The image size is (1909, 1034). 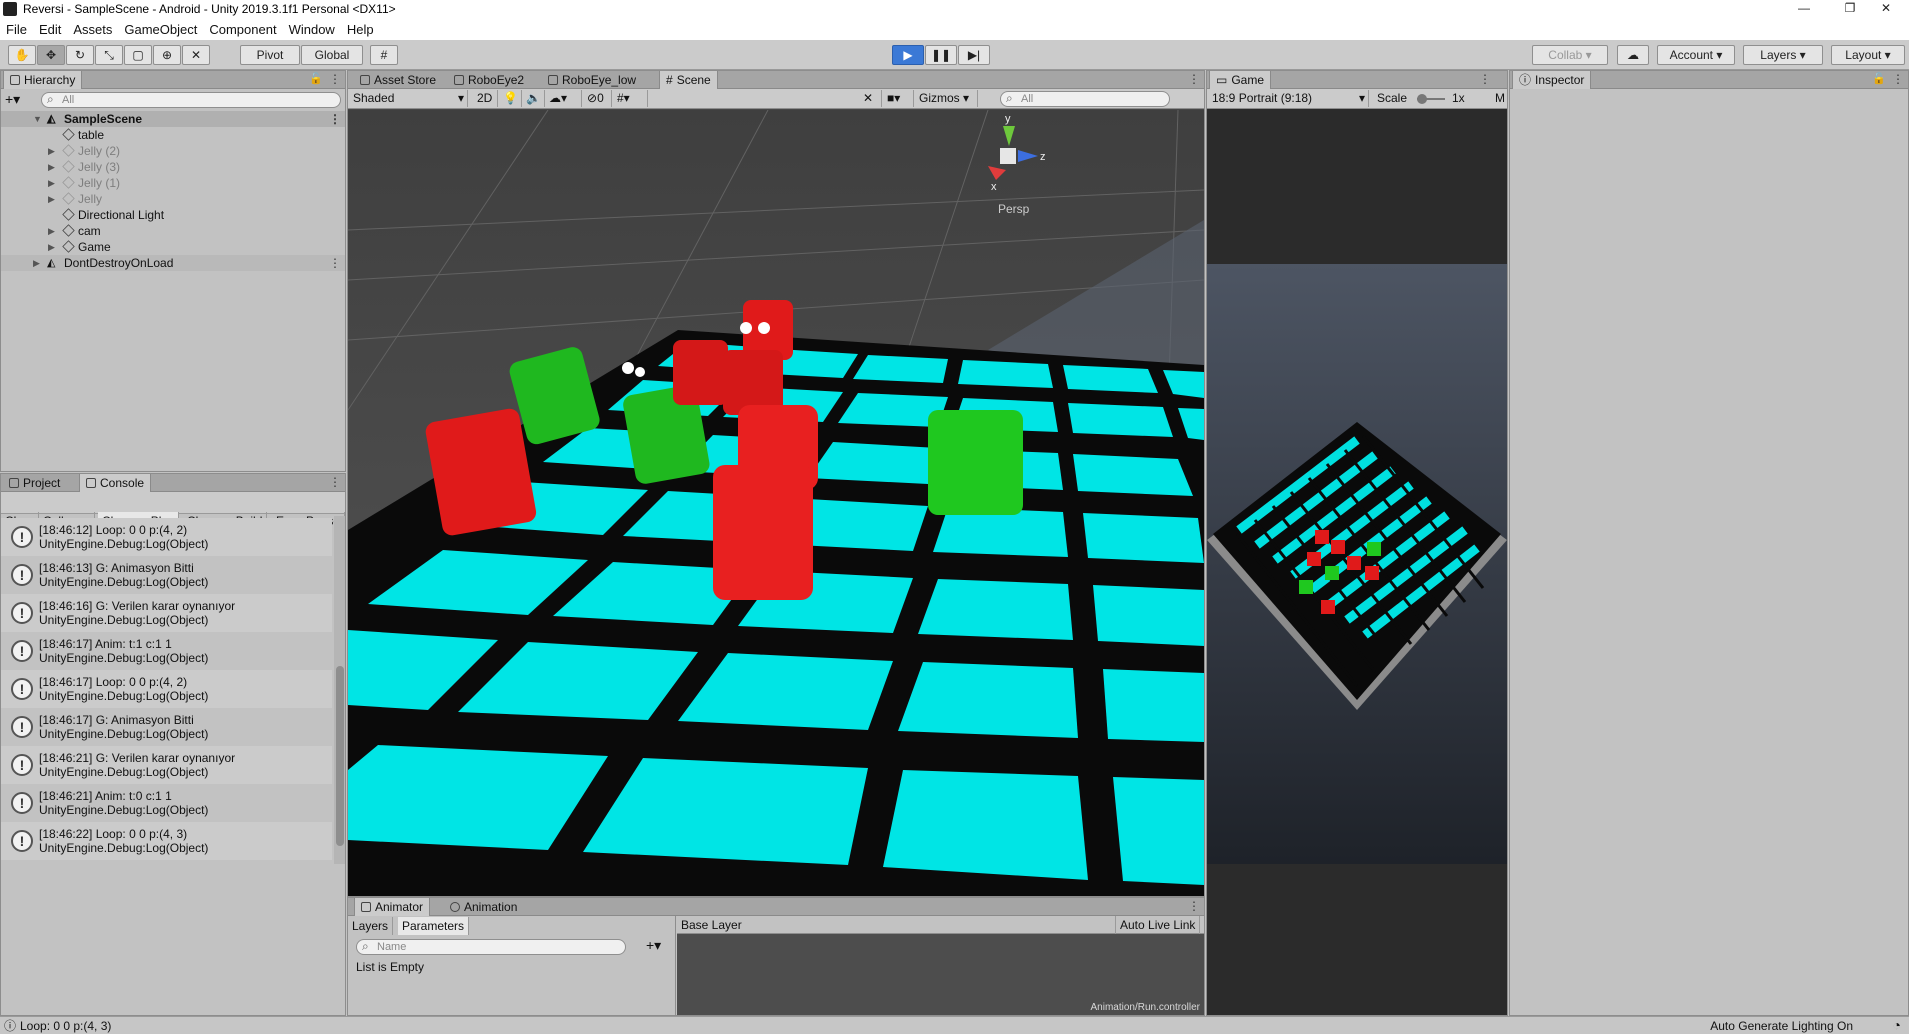 I want to click on grid-snap-icon: #, so click(x=384, y=55).